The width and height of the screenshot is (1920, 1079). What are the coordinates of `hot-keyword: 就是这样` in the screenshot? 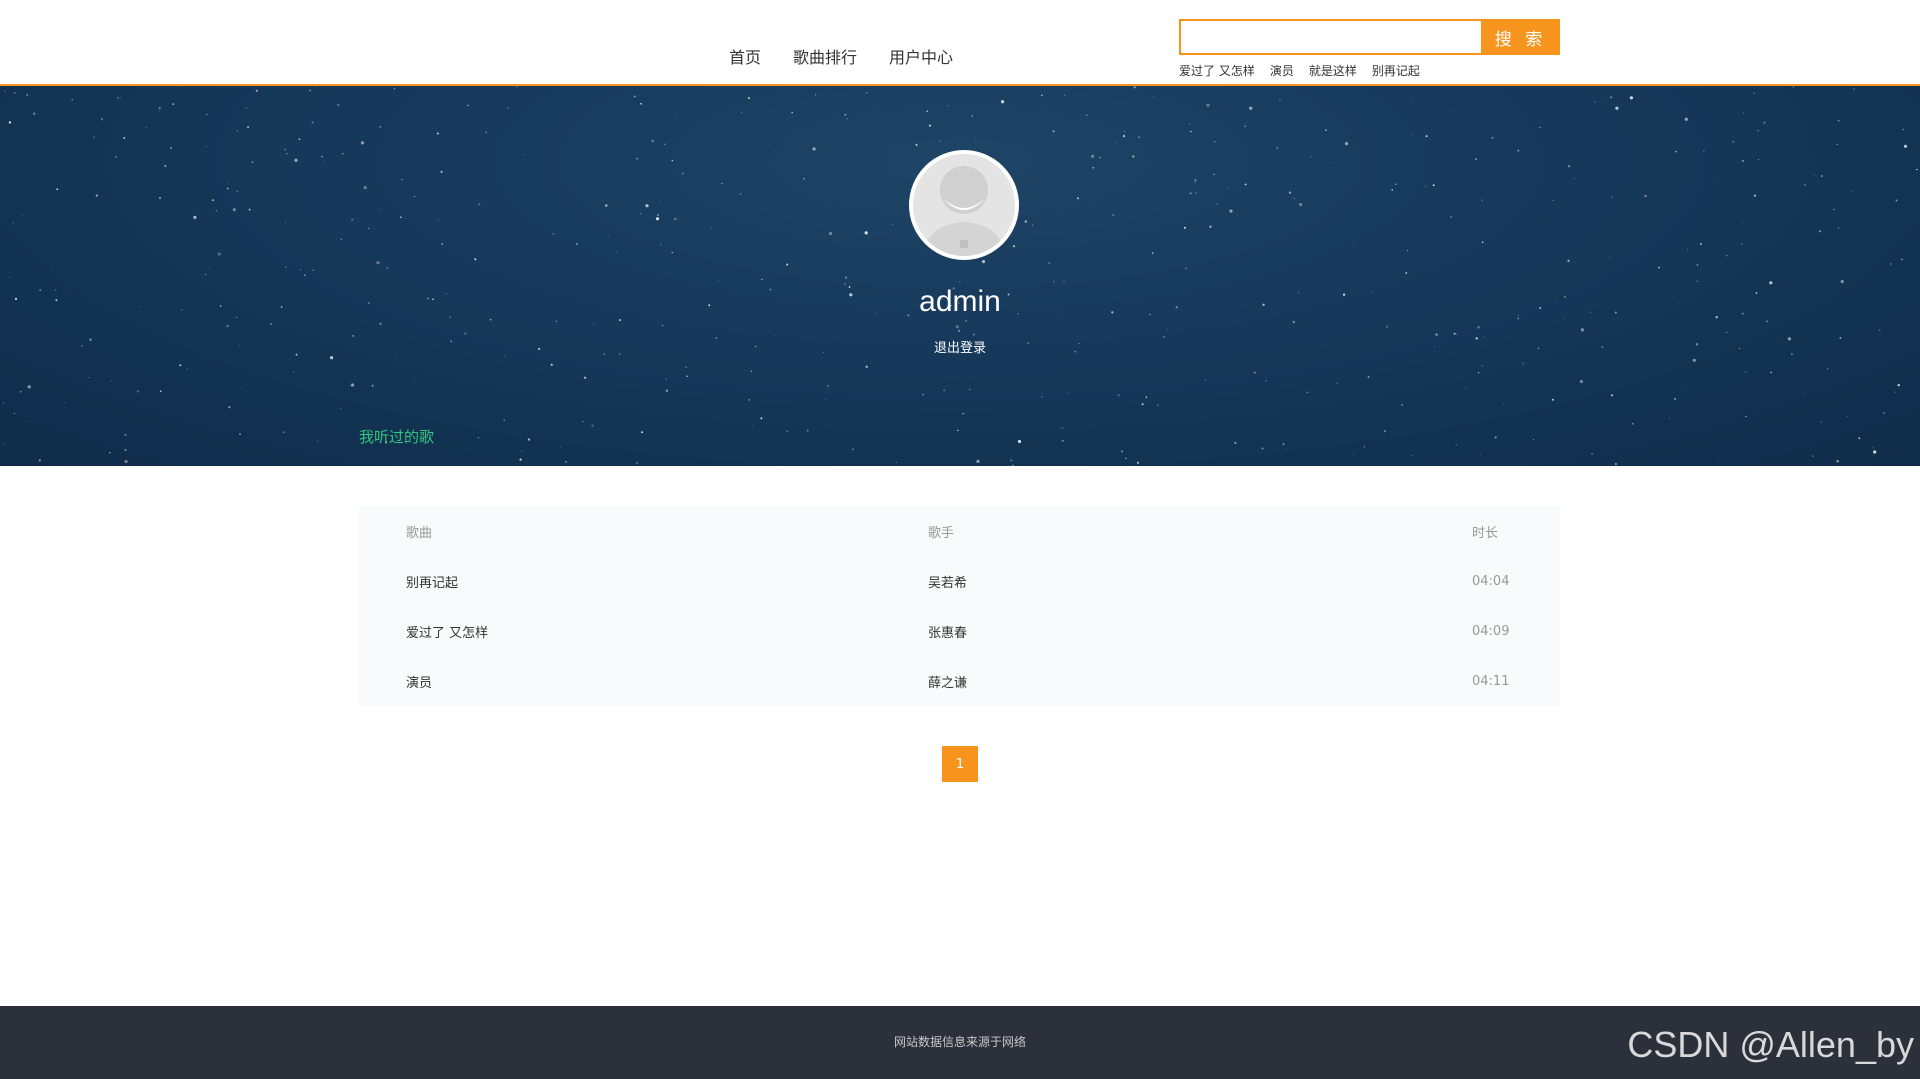 It's located at (1333, 70).